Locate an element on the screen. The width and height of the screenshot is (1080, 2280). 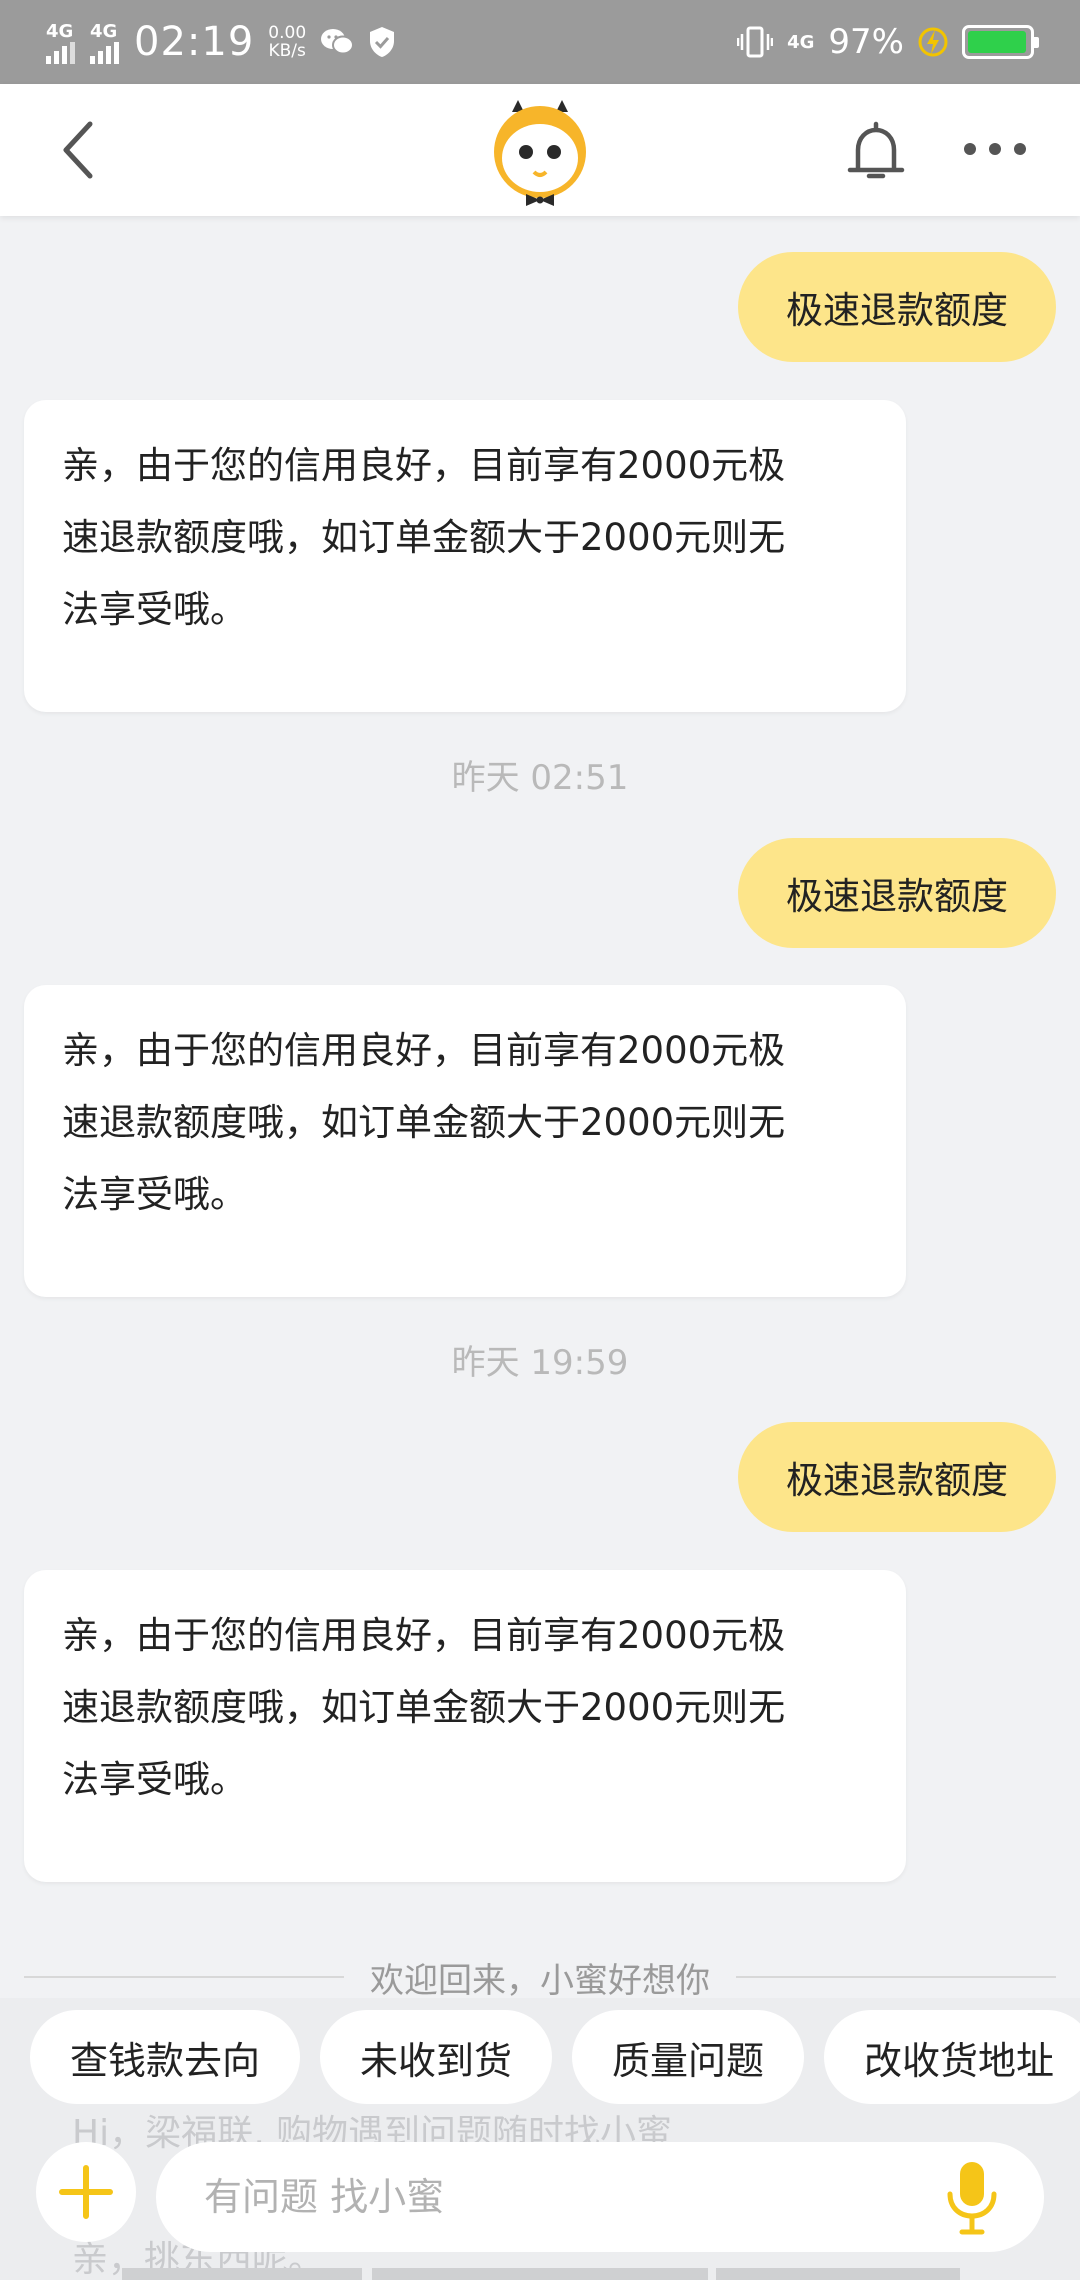
net-speed-value: 0.00 is located at coordinates (287, 33).